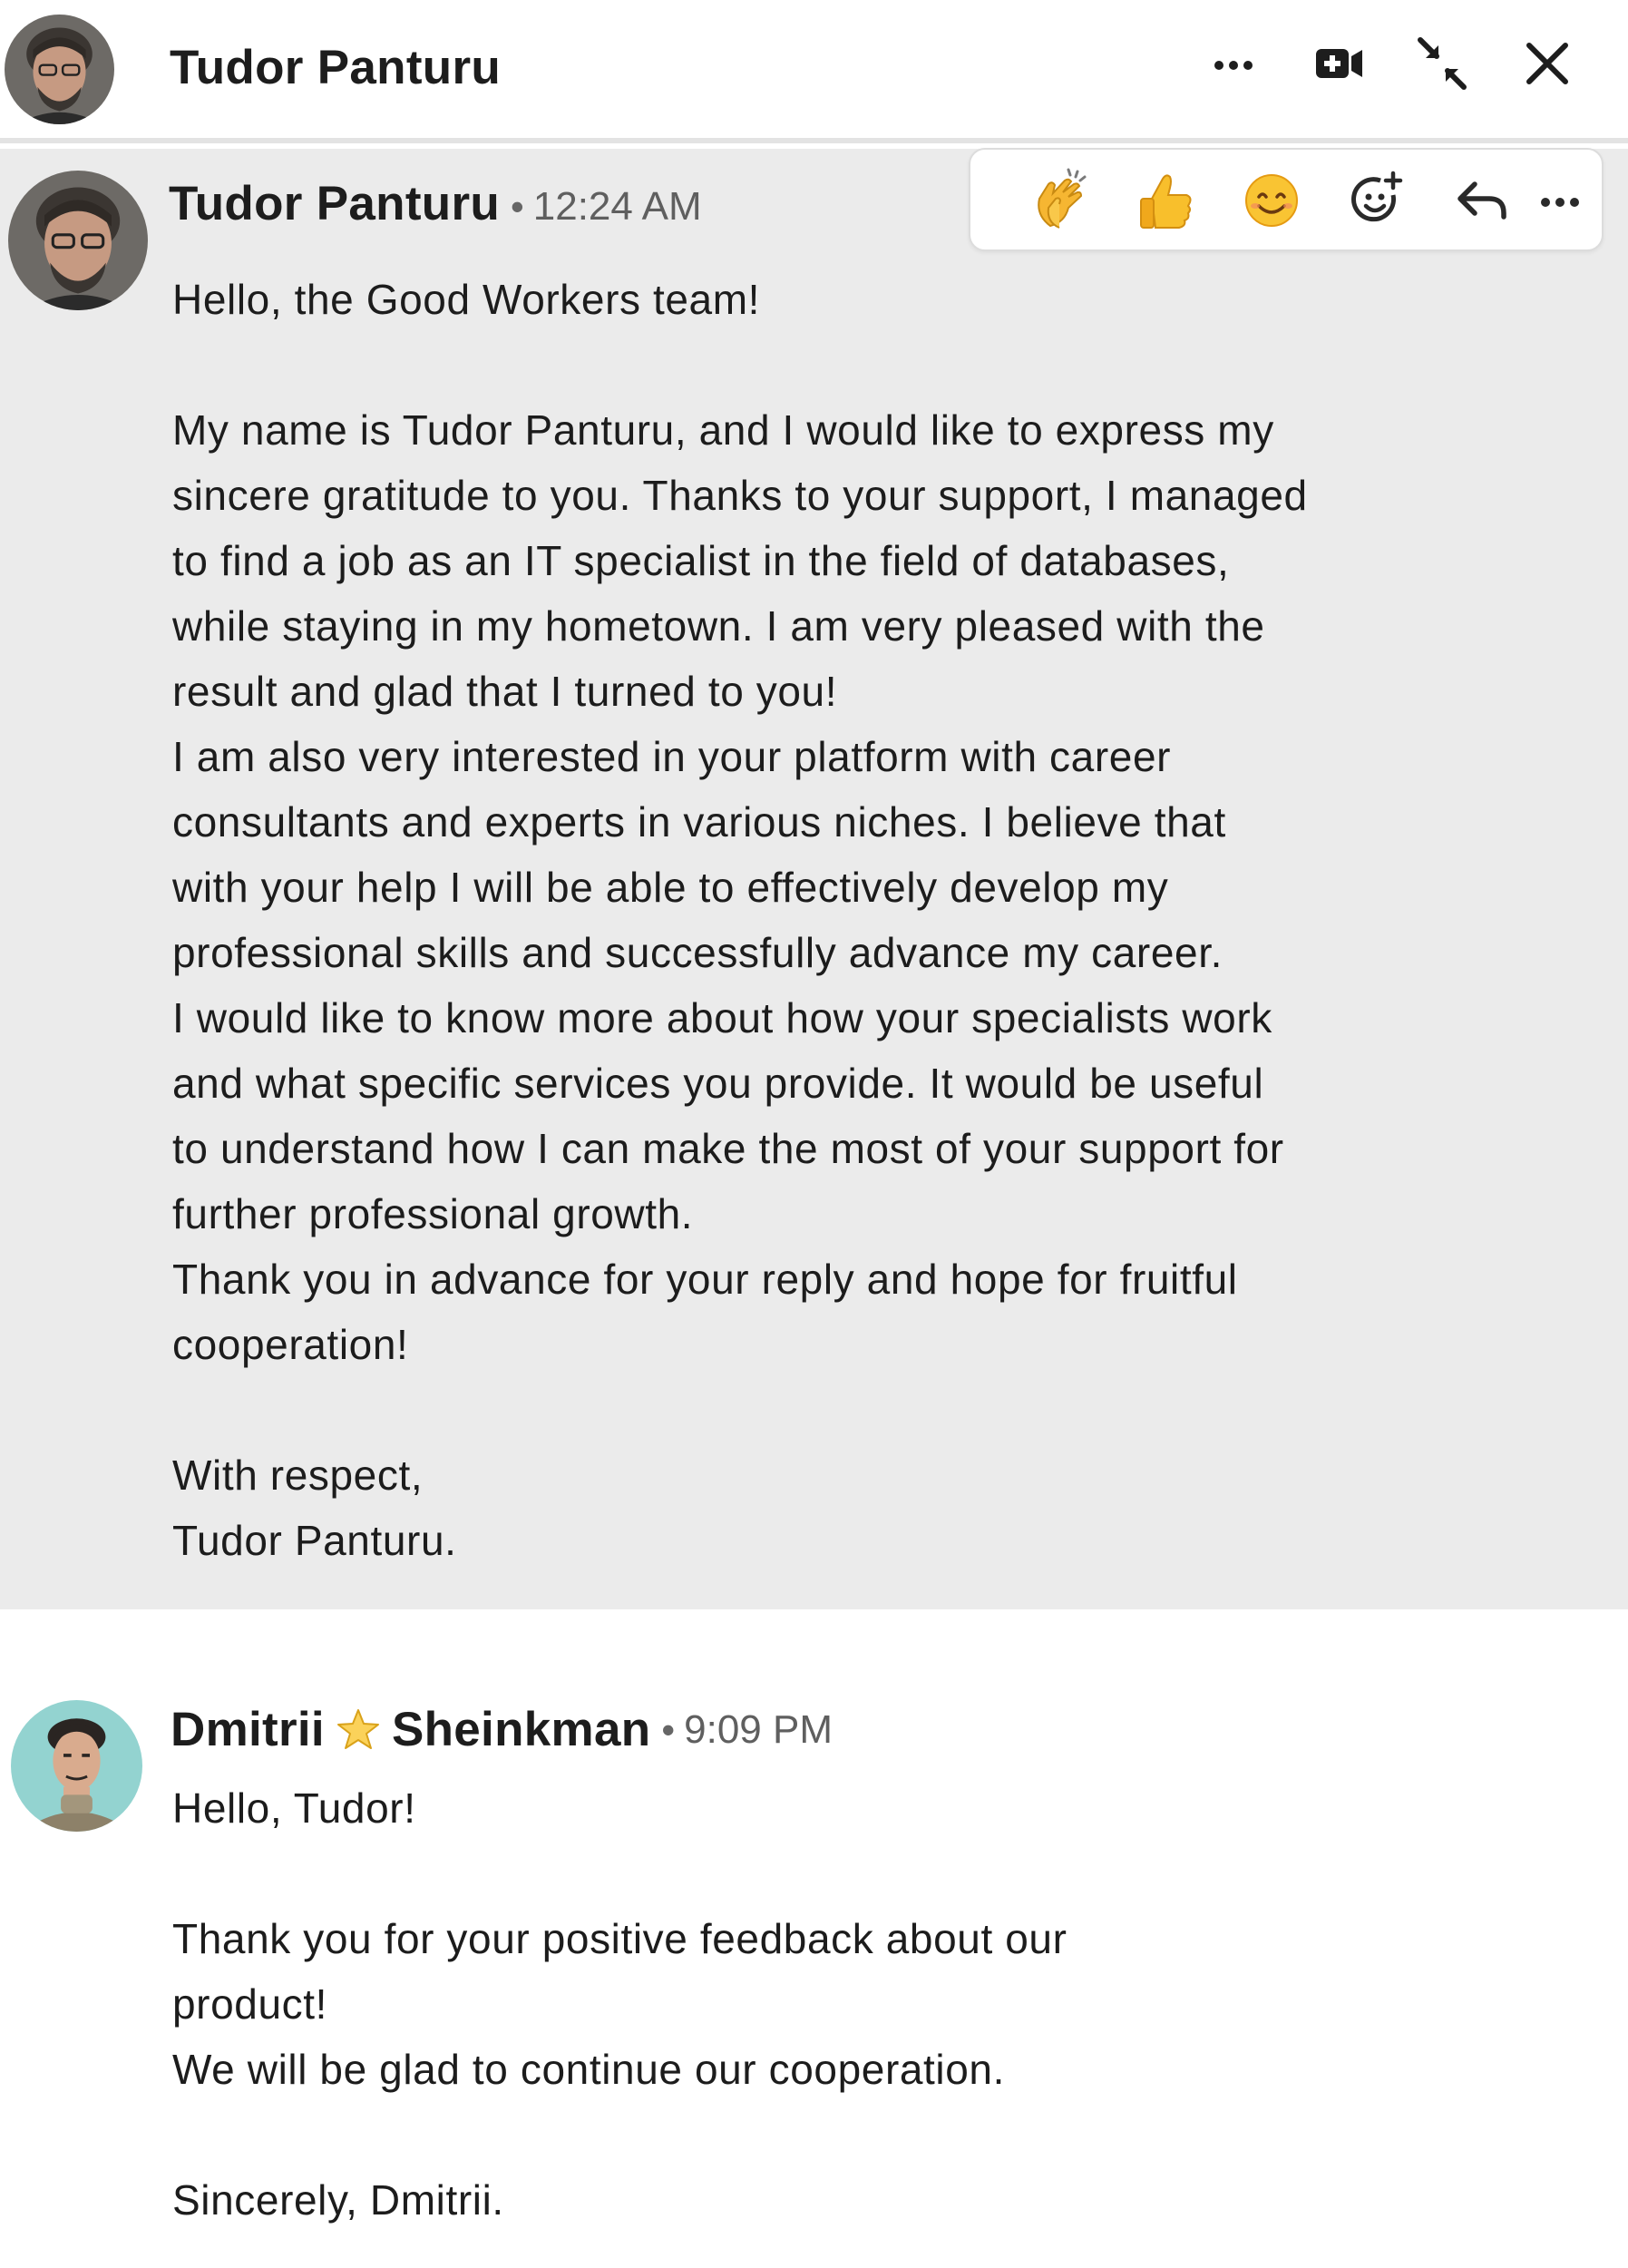 This screenshot has height=2268, width=1628. I want to click on message-meta: Tudor Panturu • 12:24 AM, so click(435, 204).